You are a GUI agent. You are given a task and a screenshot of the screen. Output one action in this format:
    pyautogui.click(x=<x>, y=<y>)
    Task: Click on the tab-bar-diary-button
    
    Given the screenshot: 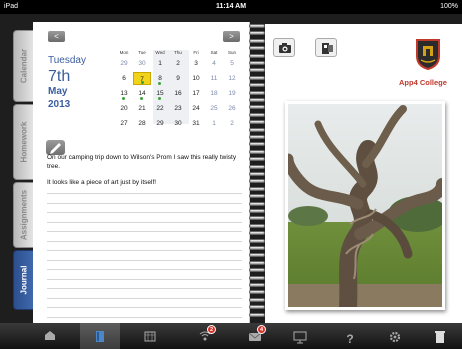 What is the action you would take?
    pyautogui.click(x=100, y=336)
    